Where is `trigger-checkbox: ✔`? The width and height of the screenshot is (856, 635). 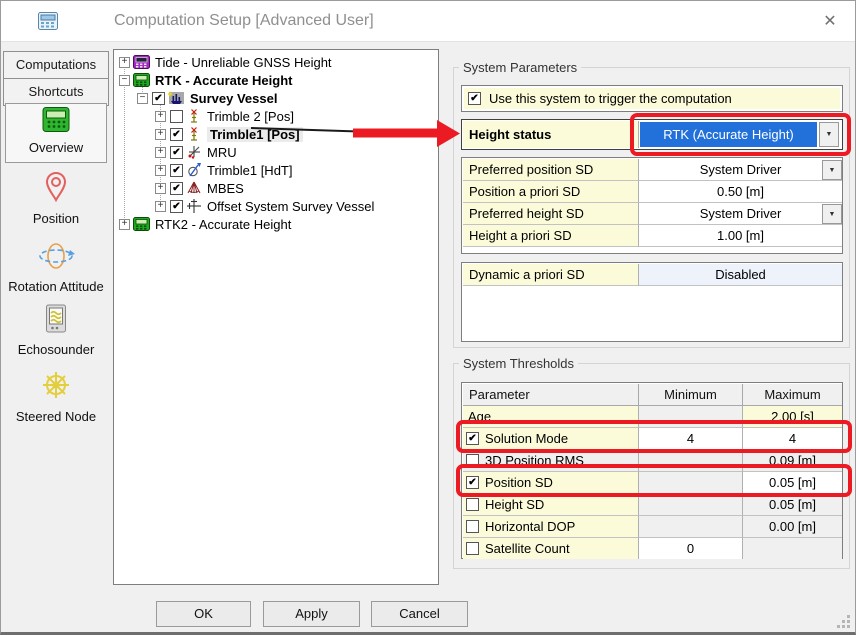
trigger-checkbox: ✔ is located at coordinates (474, 98).